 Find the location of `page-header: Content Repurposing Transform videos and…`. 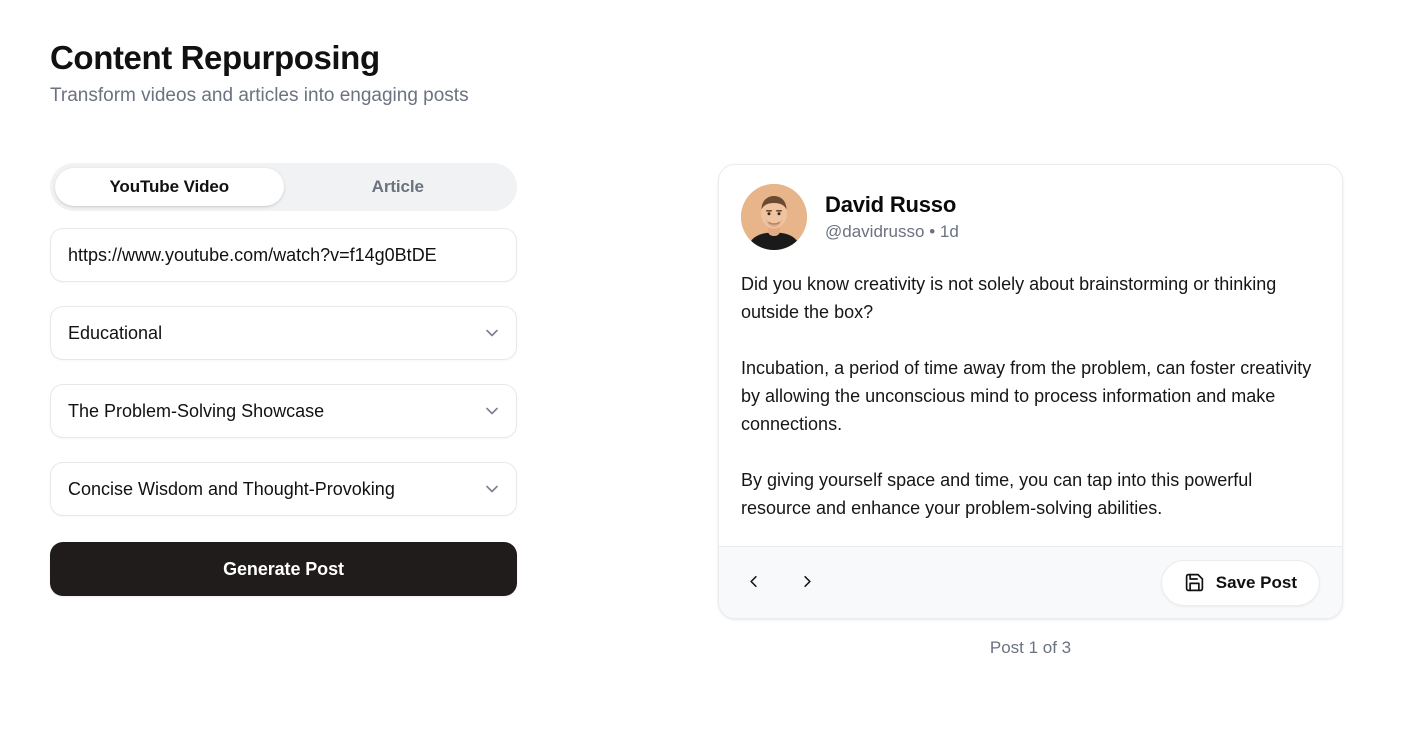

page-header: Content Repurposing Transform videos and… is located at coordinates (259, 73).